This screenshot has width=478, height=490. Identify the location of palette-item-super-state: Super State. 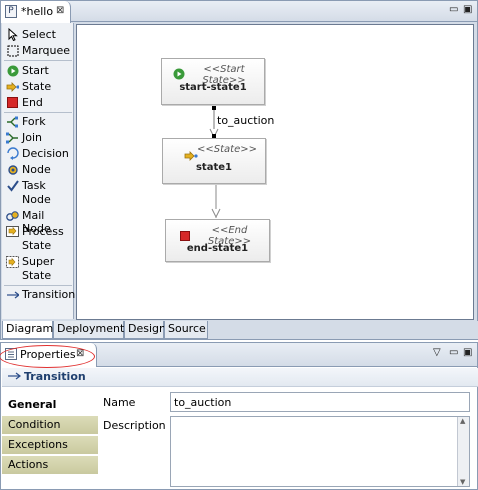
(38, 269).